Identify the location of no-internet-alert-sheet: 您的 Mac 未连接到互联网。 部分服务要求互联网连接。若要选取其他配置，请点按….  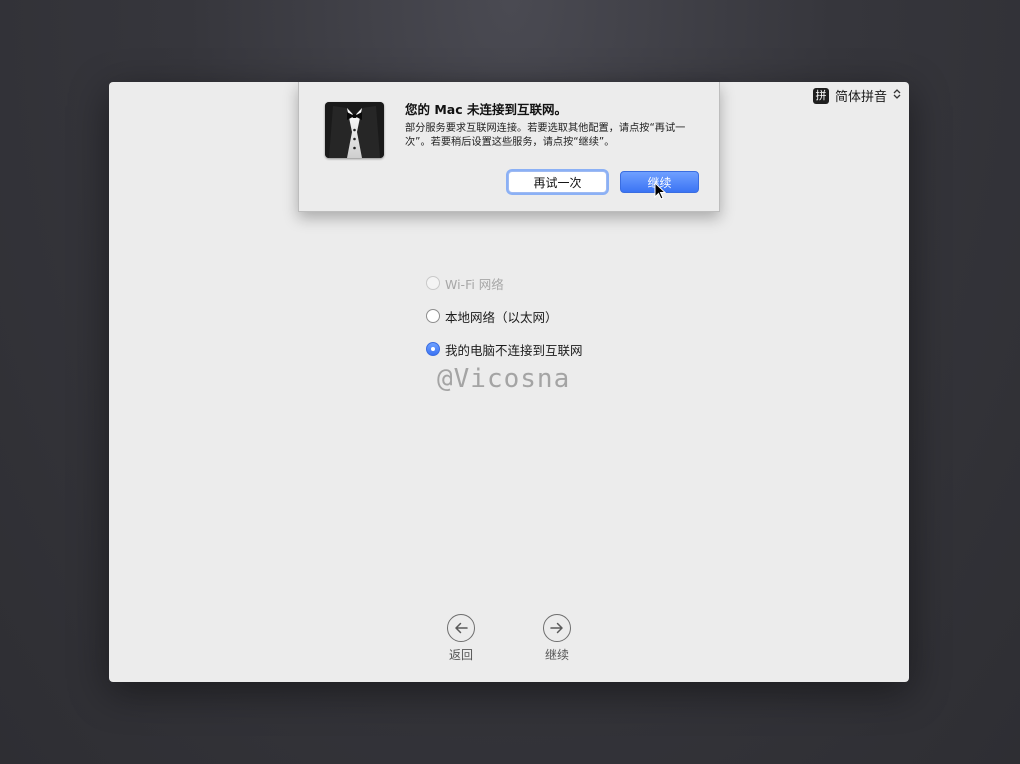
(509, 147).